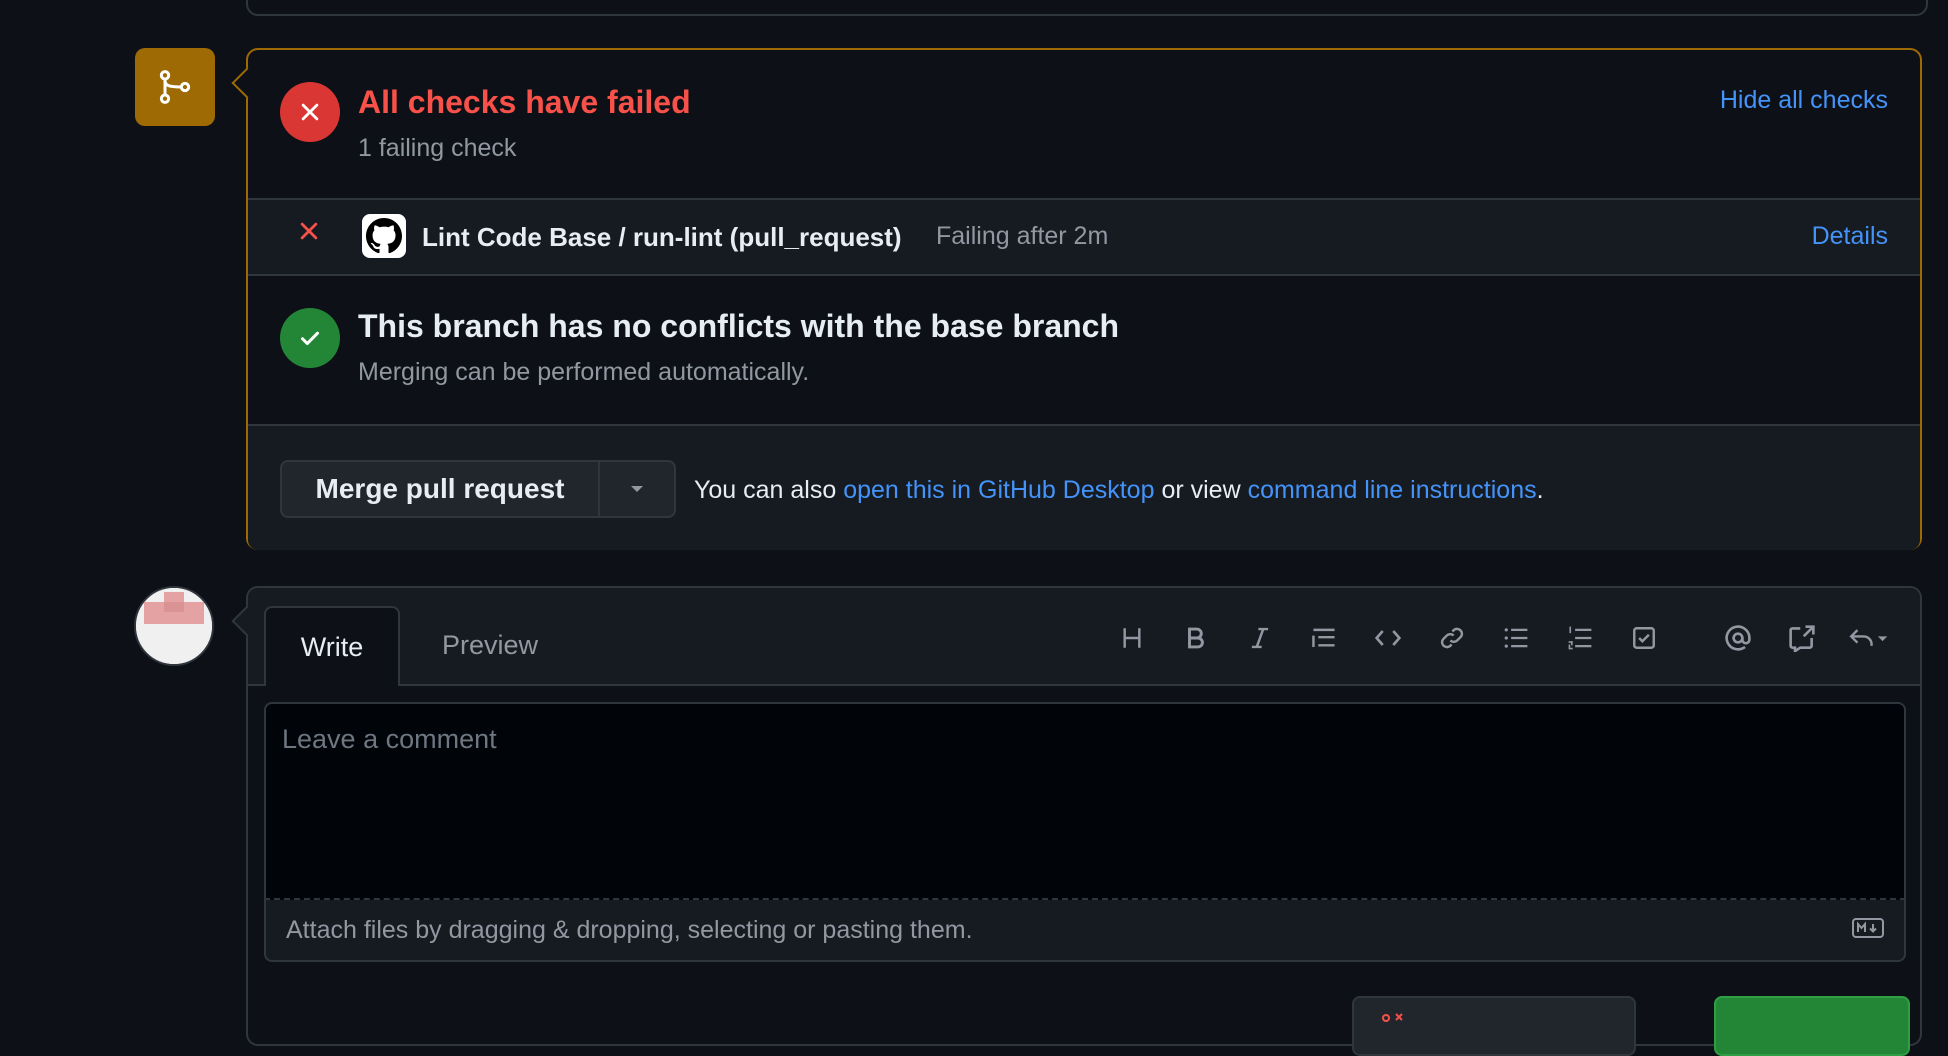 The image size is (1948, 1056). I want to click on check-circle-icon, so click(310, 338).